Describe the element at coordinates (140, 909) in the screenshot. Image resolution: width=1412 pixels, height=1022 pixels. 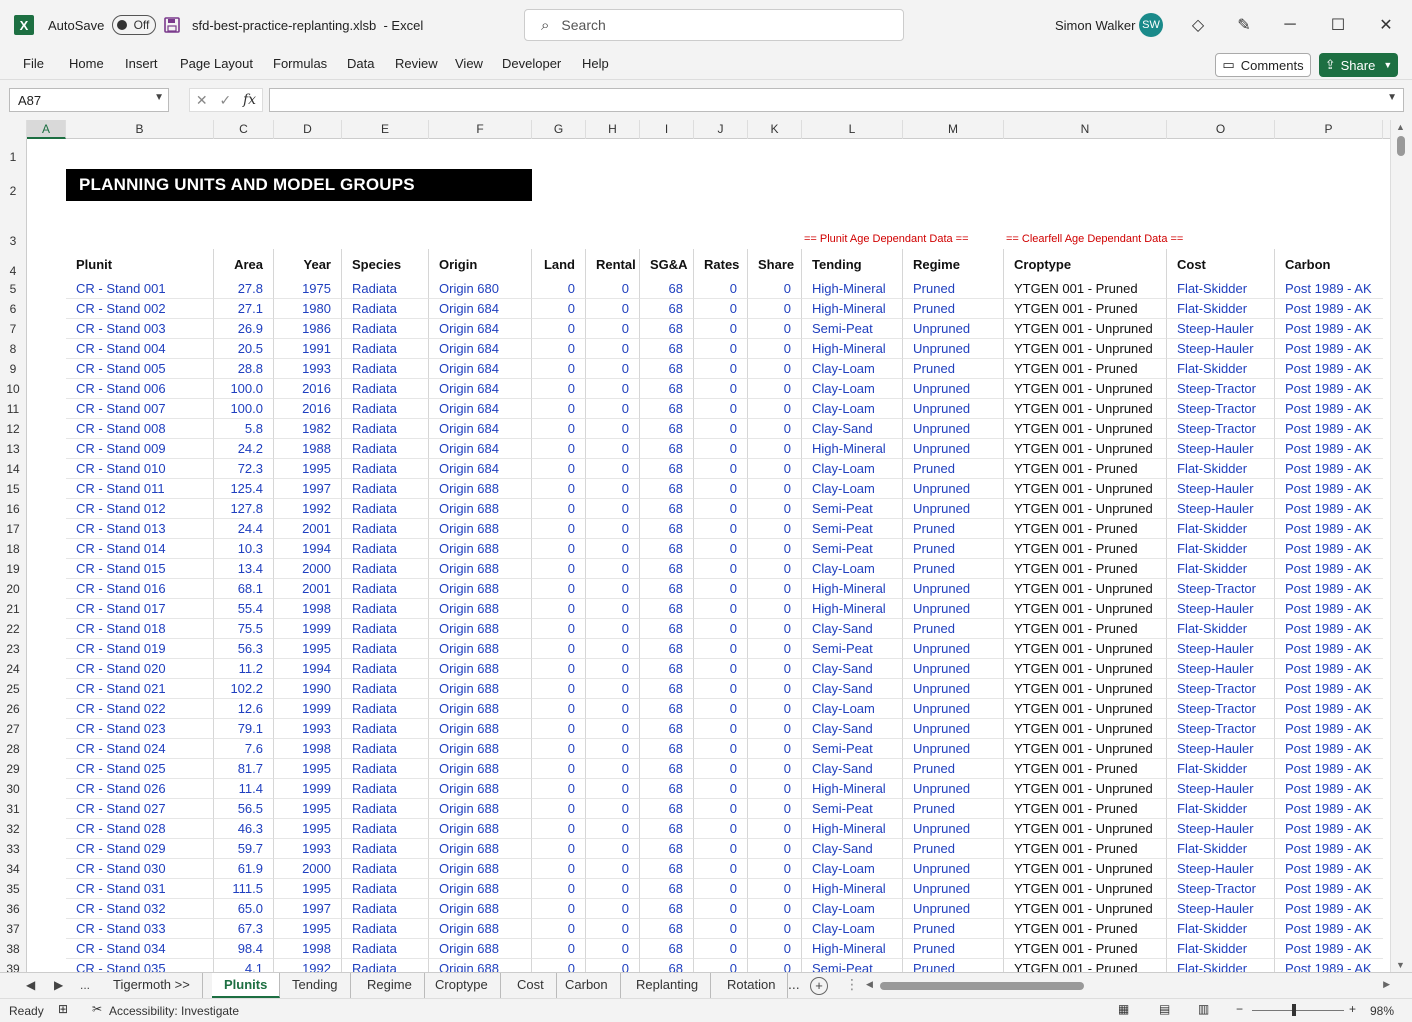
I see `table-cell: CR - Stand 032` at that location.